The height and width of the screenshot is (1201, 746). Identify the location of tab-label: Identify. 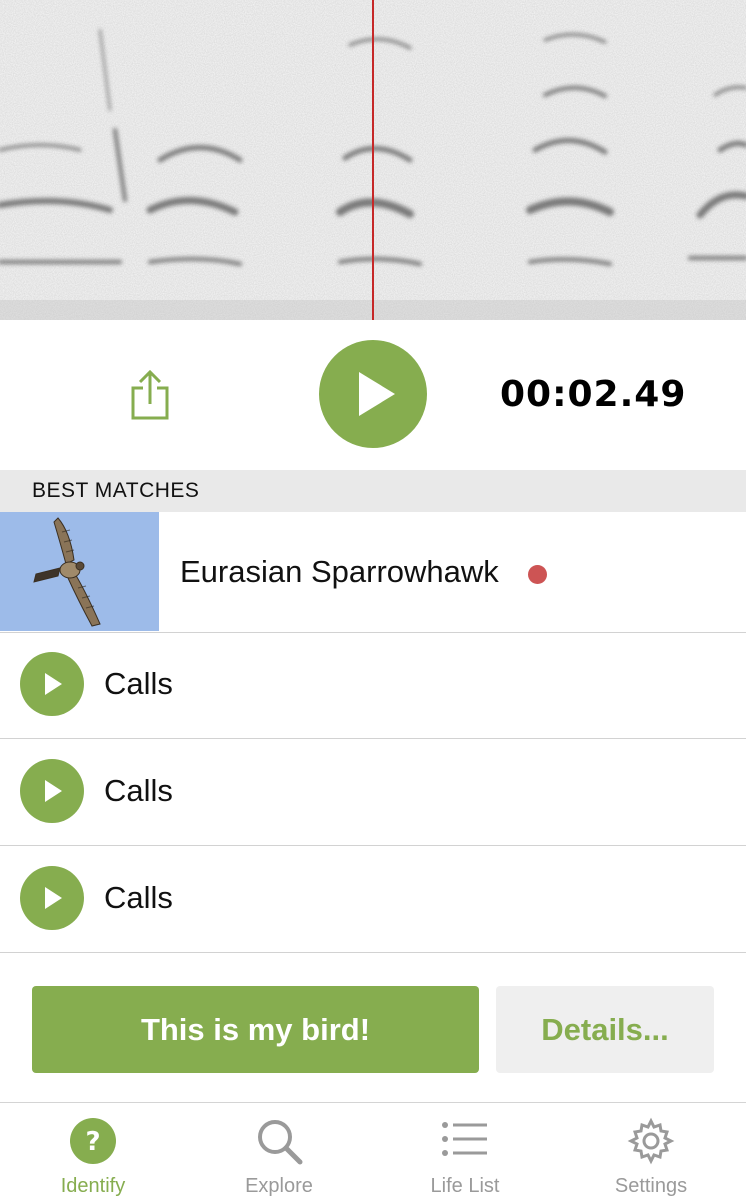
(93, 1186).